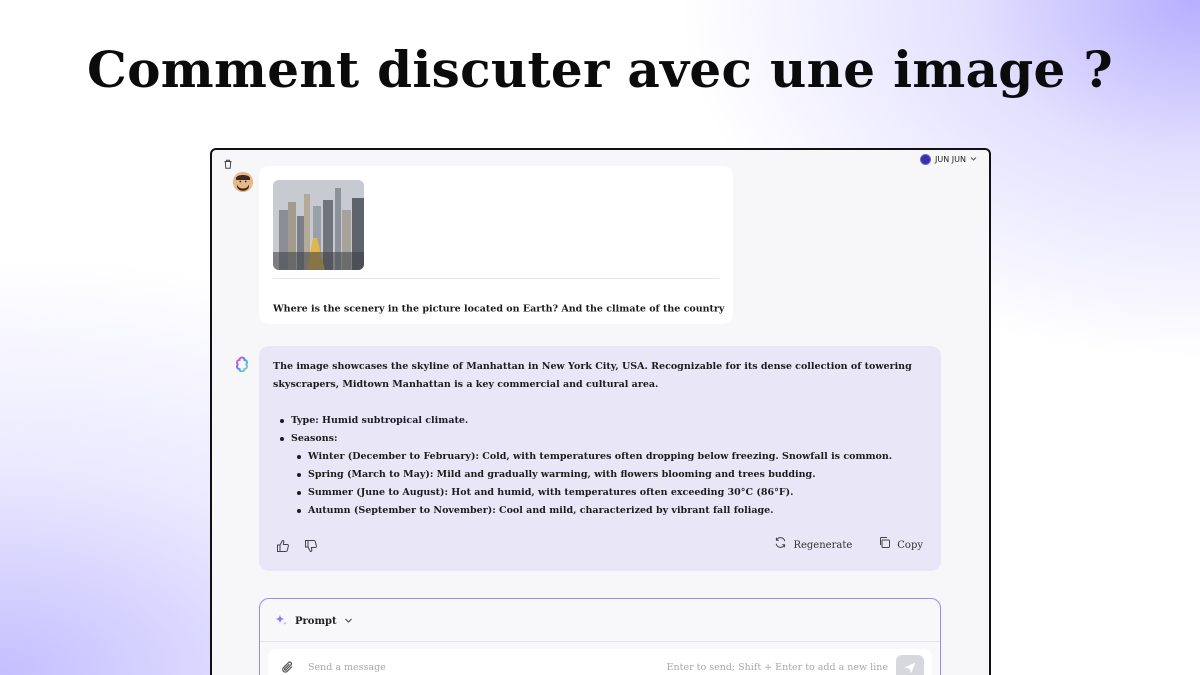 This screenshot has width=1200, height=675. What do you see at coordinates (603, 421) in the screenshot?
I see `list-item: Type: Humid subtropical climate.` at bounding box center [603, 421].